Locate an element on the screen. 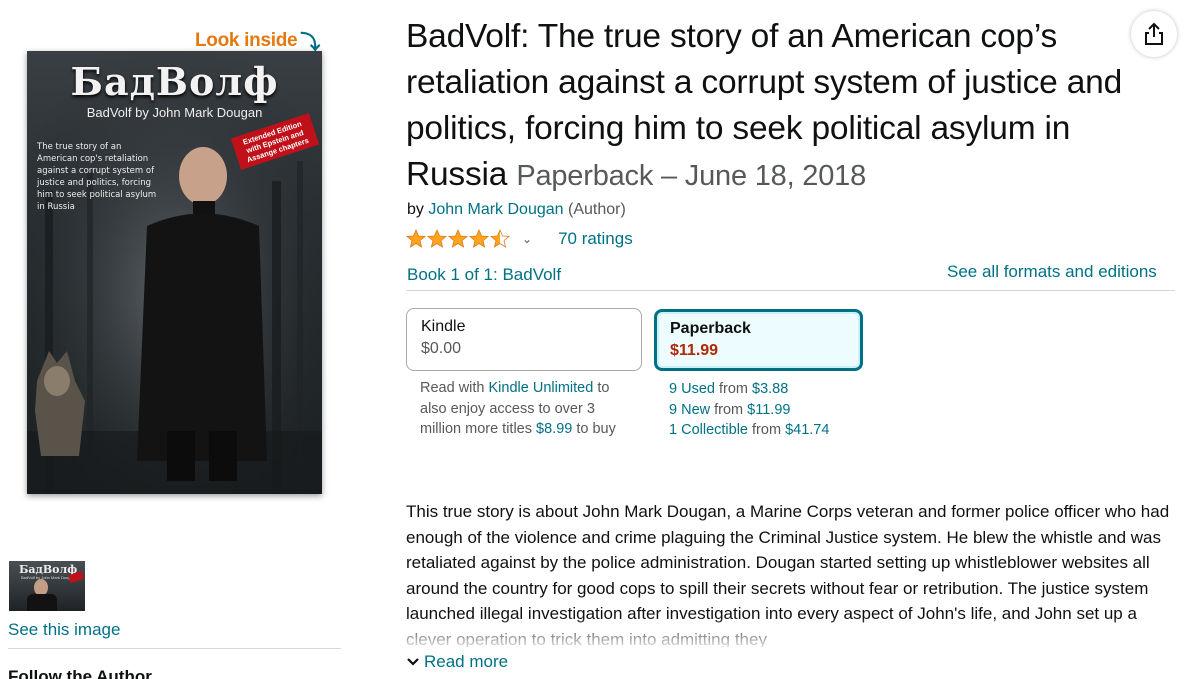 The image size is (1200, 679). share-button is located at coordinates (1154, 34).